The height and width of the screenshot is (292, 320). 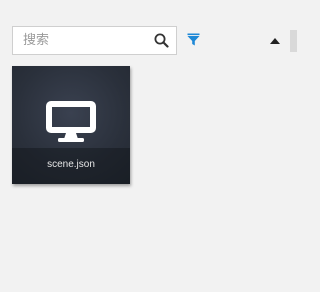 I want to click on file-tile-caption: scene.json, so click(x=71, y=166).